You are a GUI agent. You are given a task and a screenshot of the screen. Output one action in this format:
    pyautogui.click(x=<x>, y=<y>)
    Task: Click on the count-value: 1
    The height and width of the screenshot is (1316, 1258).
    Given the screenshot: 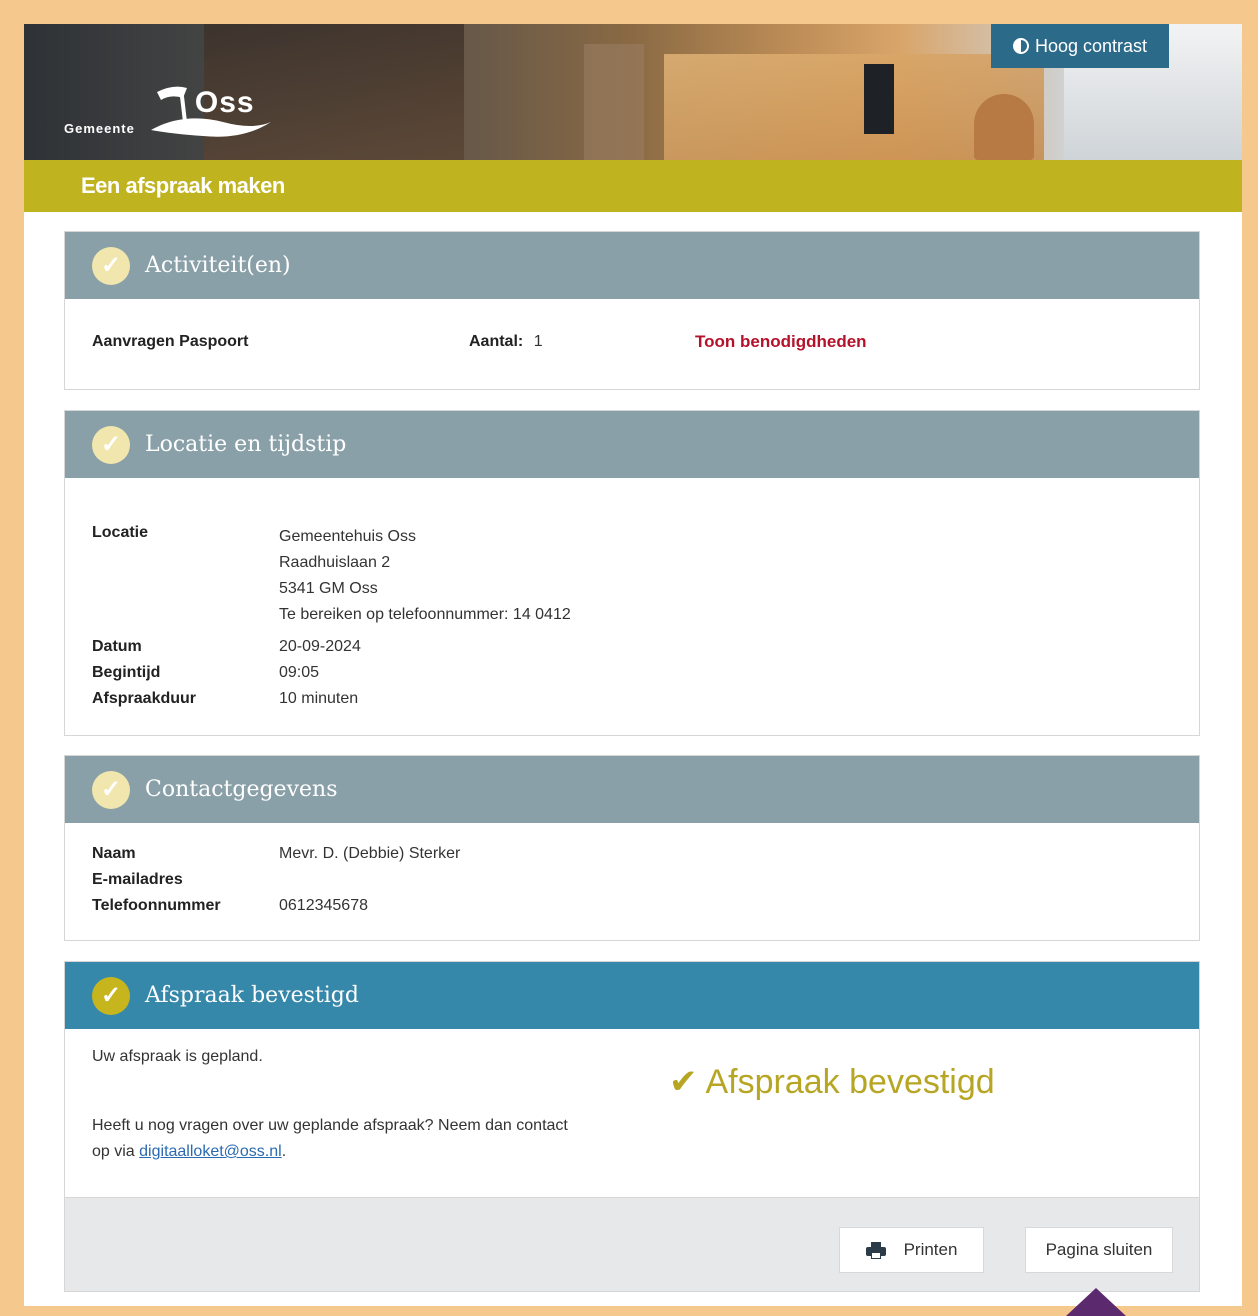 What is the action you would take?
    pyautogui.click(x=538, y=341)
    